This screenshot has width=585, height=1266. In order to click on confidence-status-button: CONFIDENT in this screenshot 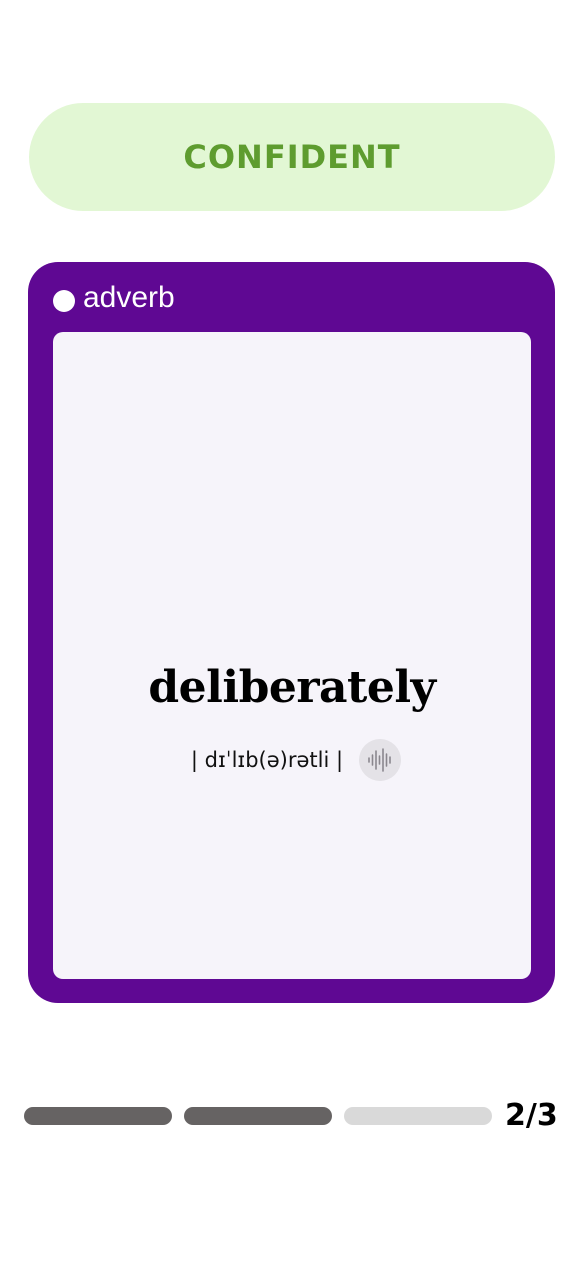, I will do `click(292, 157)`.